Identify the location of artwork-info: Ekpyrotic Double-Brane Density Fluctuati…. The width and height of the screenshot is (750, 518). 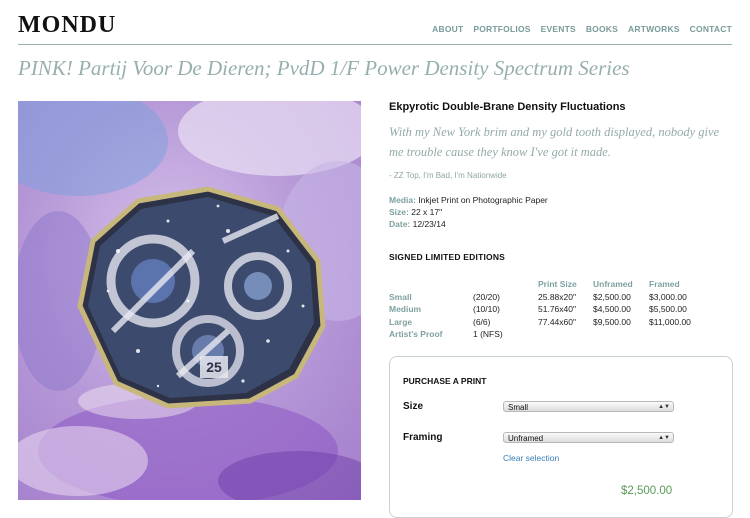
(560, 181).